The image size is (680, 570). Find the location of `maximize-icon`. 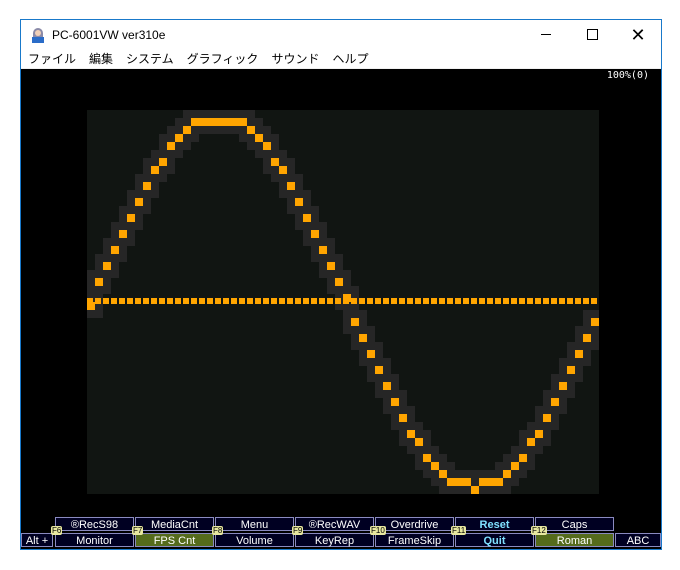

maximize-icon is located at coordinates (592, 34).